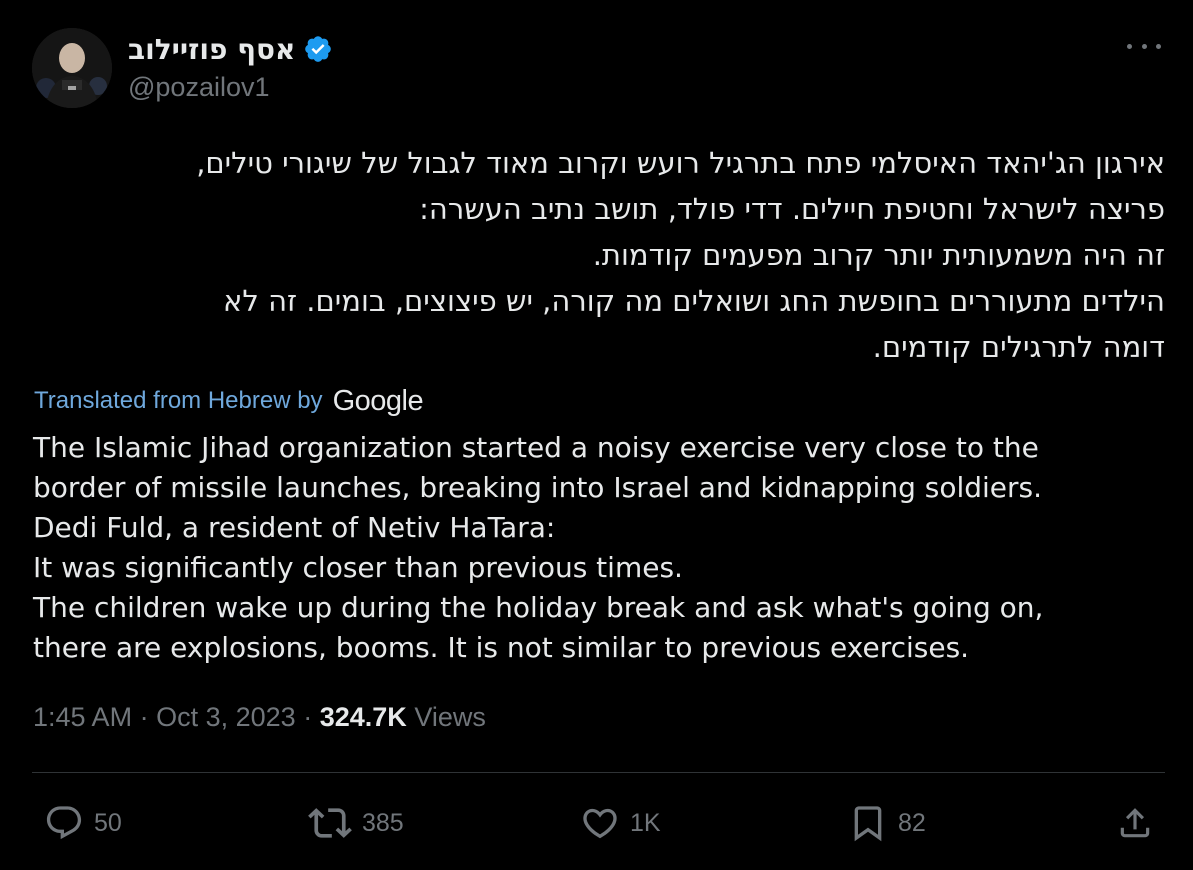 Image resolution: width=1193 pixels, height=870 pixels. What do you see at coordinates (294, 527) in the screenshot?
I see `translation-line: Dedi Fuld, a resident of Netiv HaTara:` at bounding box center [294, 527].